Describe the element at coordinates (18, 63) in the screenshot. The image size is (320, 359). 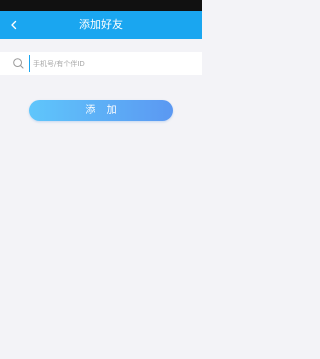
I see `search-icon` at that location.